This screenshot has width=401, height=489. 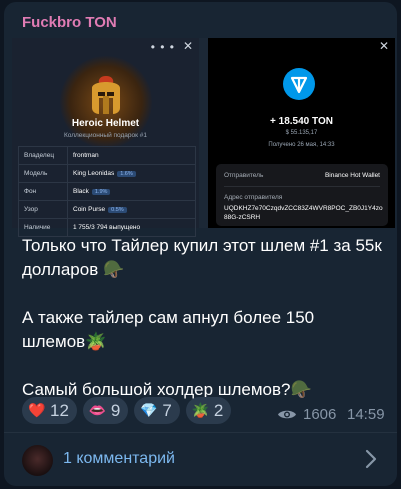 I want to click on heart-icon: ❤️, so click(x=37, y=410).